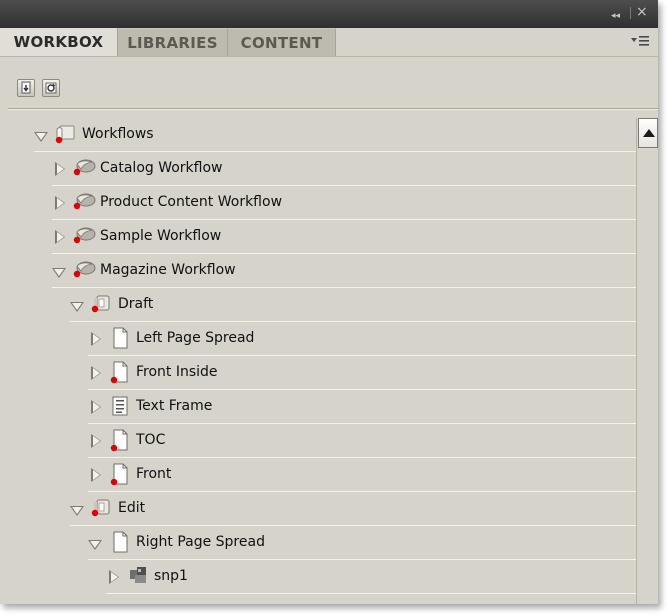 Image resolution: width=667 pixels, height=615 pixels. Describe the element at coordinates (161, 168) in the screenshot. I see `tree-item-label: Catalog Workflow` at that location.